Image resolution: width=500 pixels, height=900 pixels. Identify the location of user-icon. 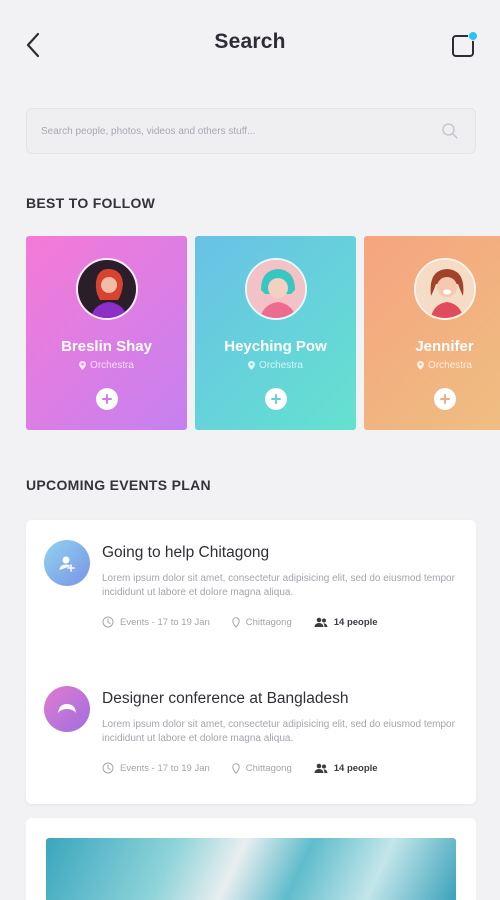
(67, 564).